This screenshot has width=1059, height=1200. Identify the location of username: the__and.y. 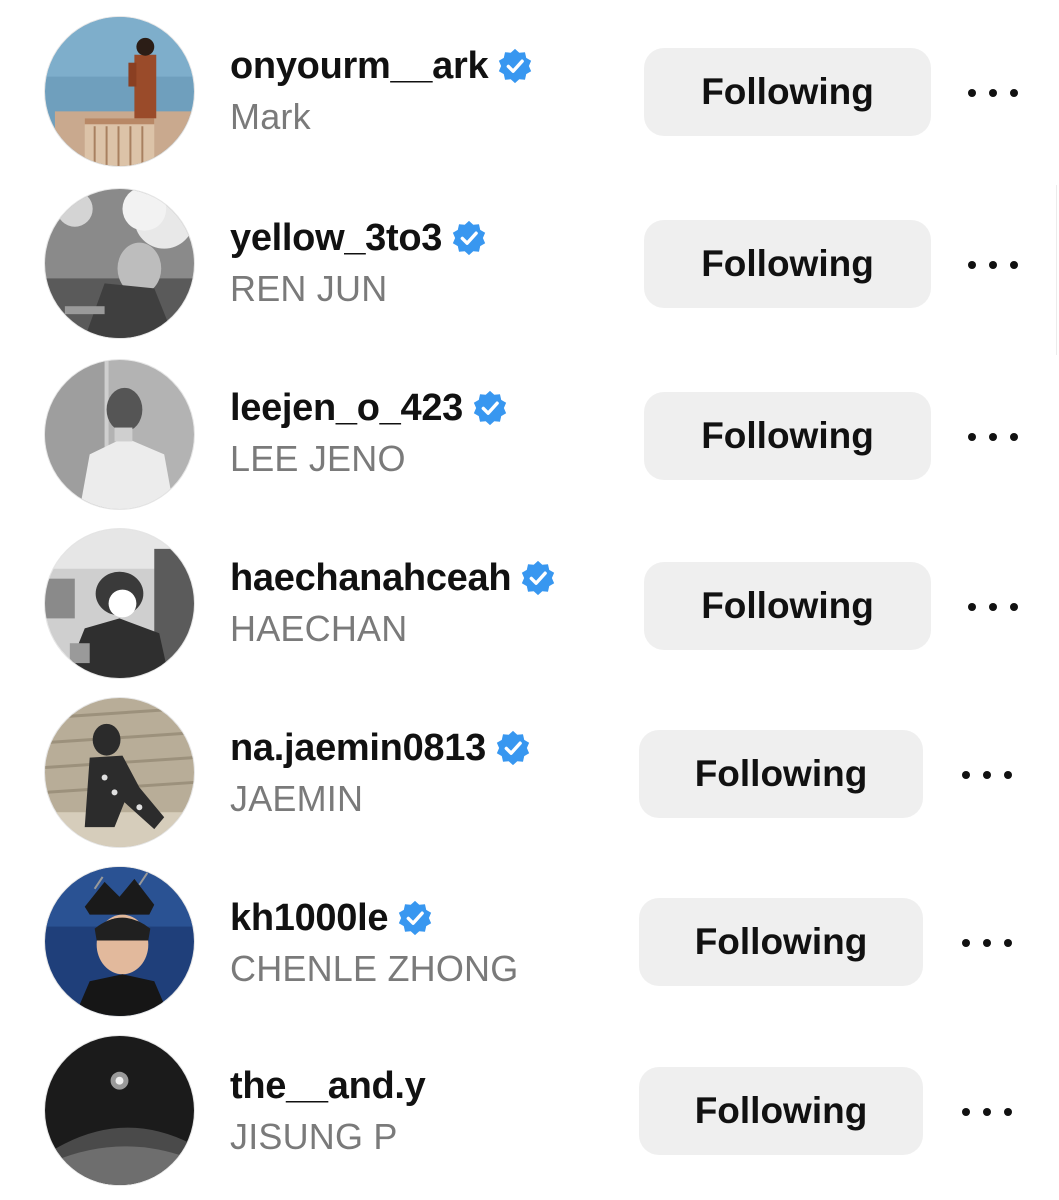
(328, 1086).